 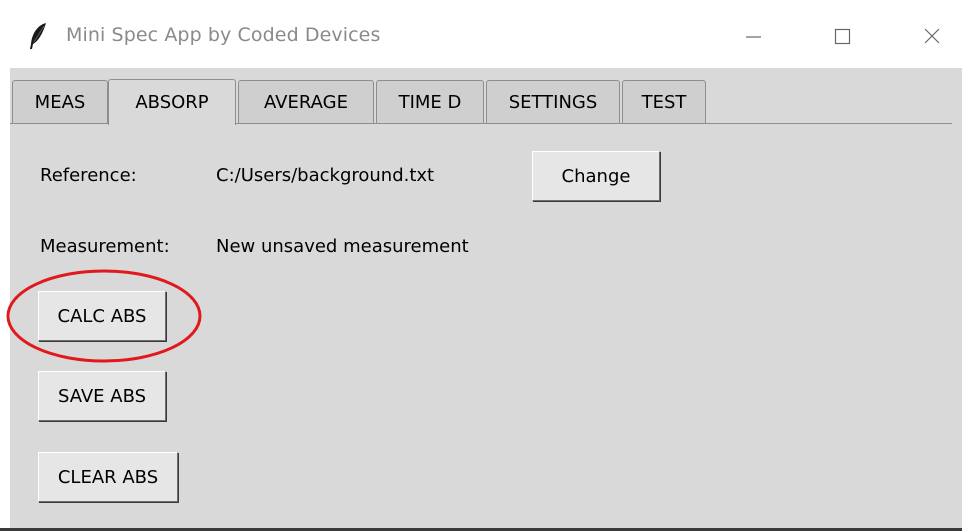 I want to click on measurement-label: Measurement:, so click(x=105, y=246).